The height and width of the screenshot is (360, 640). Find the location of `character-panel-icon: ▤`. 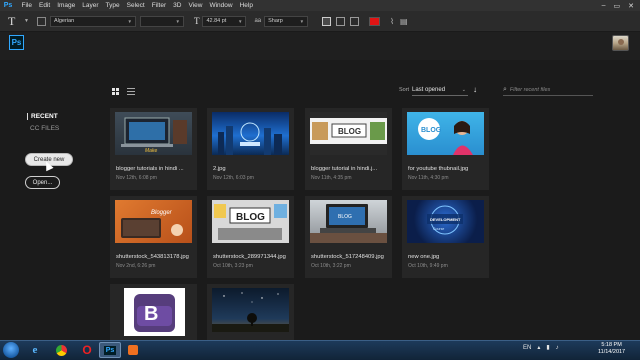

character-panel-icon: ▤ is located at coordinates (404, 21).